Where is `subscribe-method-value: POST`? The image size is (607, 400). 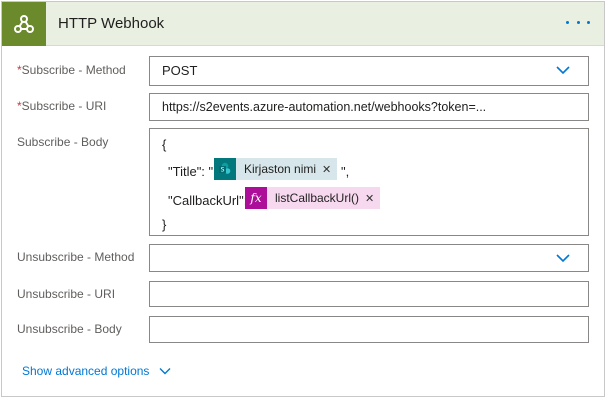 subscribe-method-value: POST is located at coordinates (180, 70).